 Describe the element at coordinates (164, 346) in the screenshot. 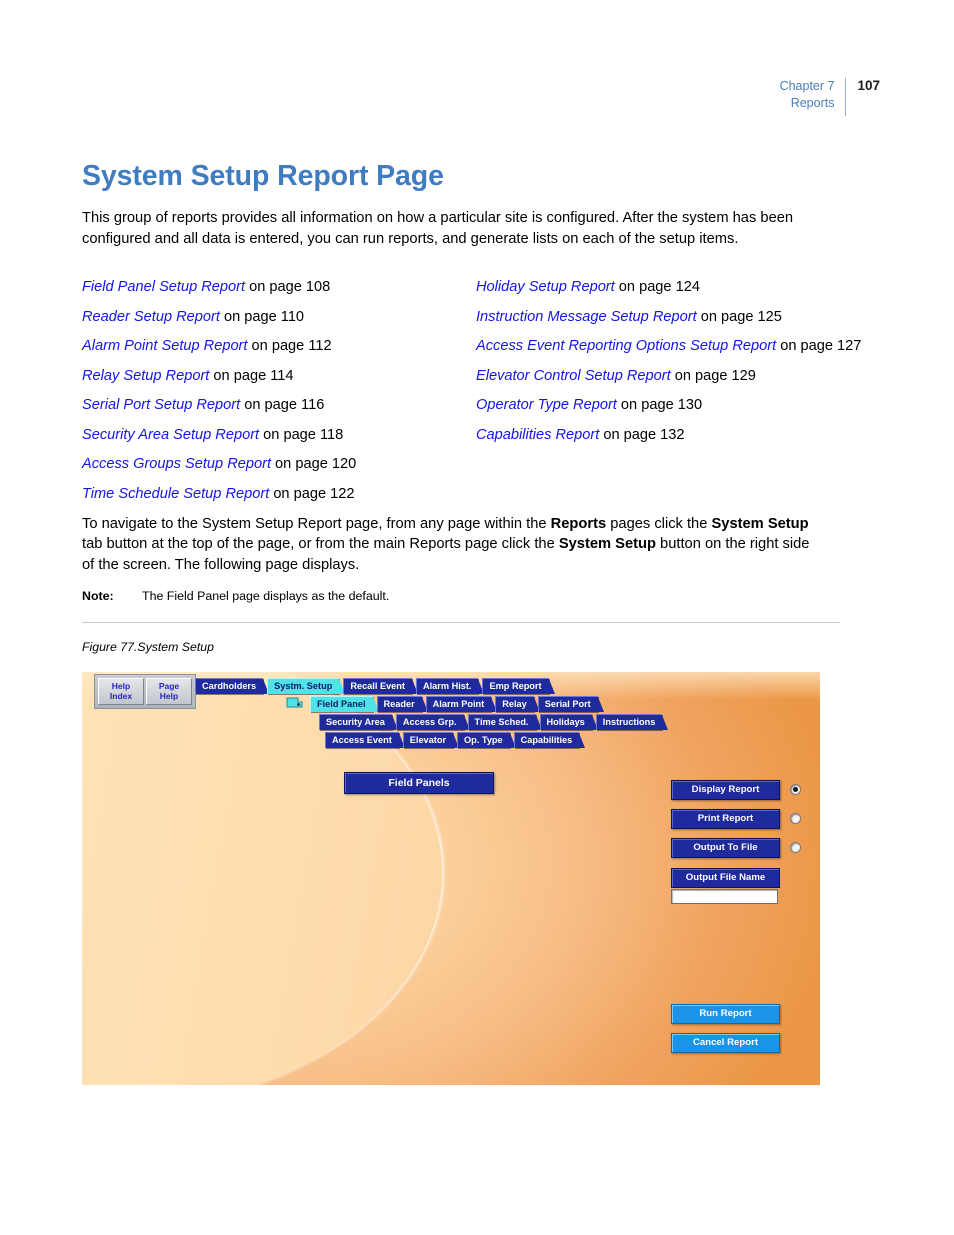

I see `xref-link: Alarm Point Setup Report` at that location.